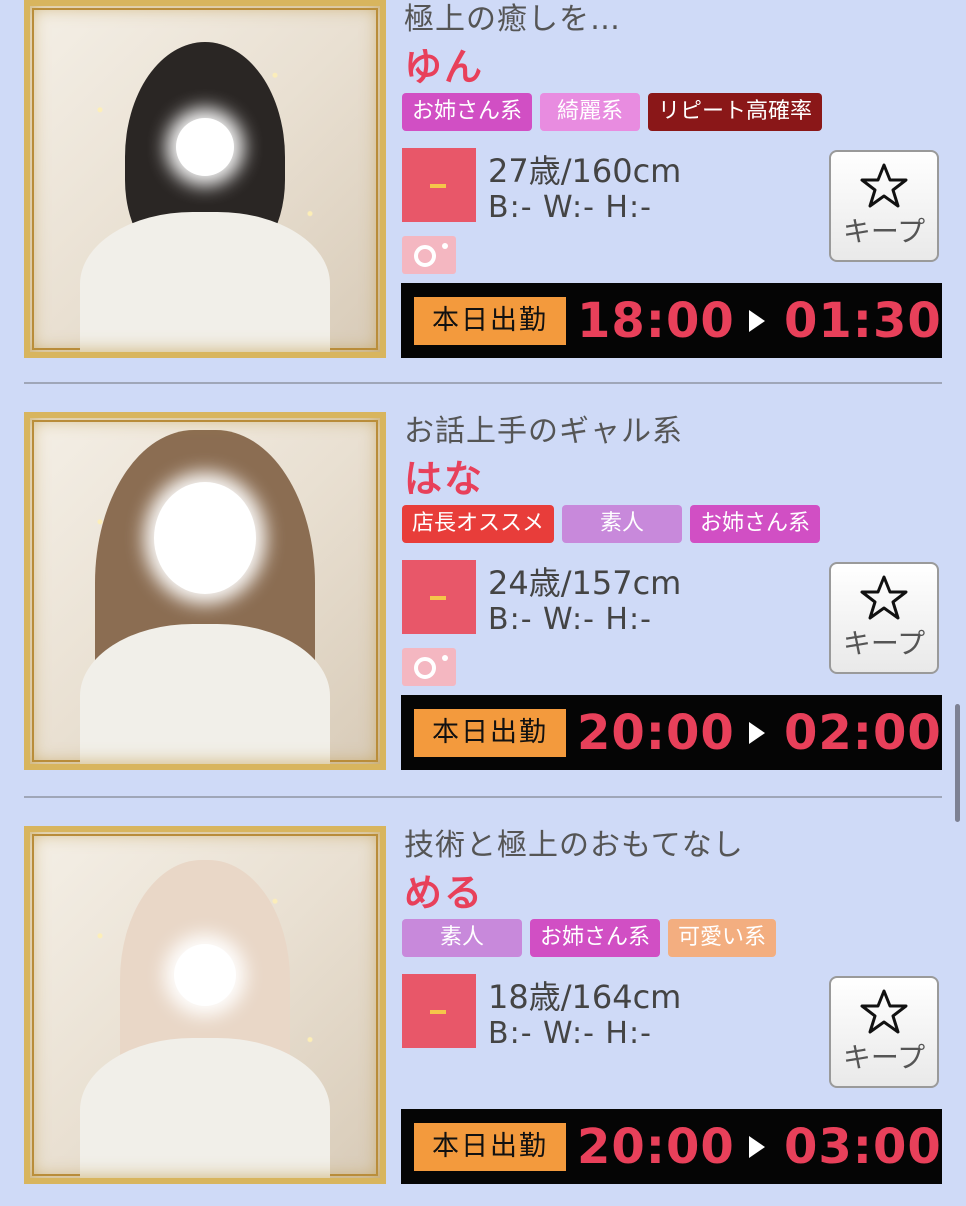 This screenshot has height=1206, width=966. Describe the element at coordinates (444, 889) in the screenshot. I see `cast-name: める` at that location.